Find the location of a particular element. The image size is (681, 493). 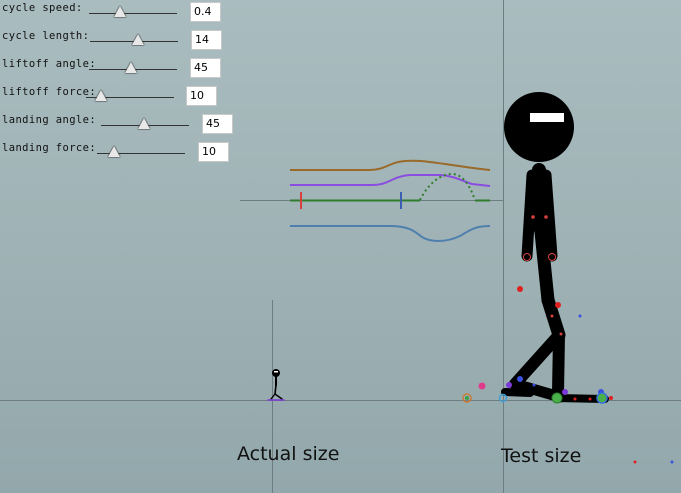

caption-test-size: Test size is located at coordinates (541, 456).